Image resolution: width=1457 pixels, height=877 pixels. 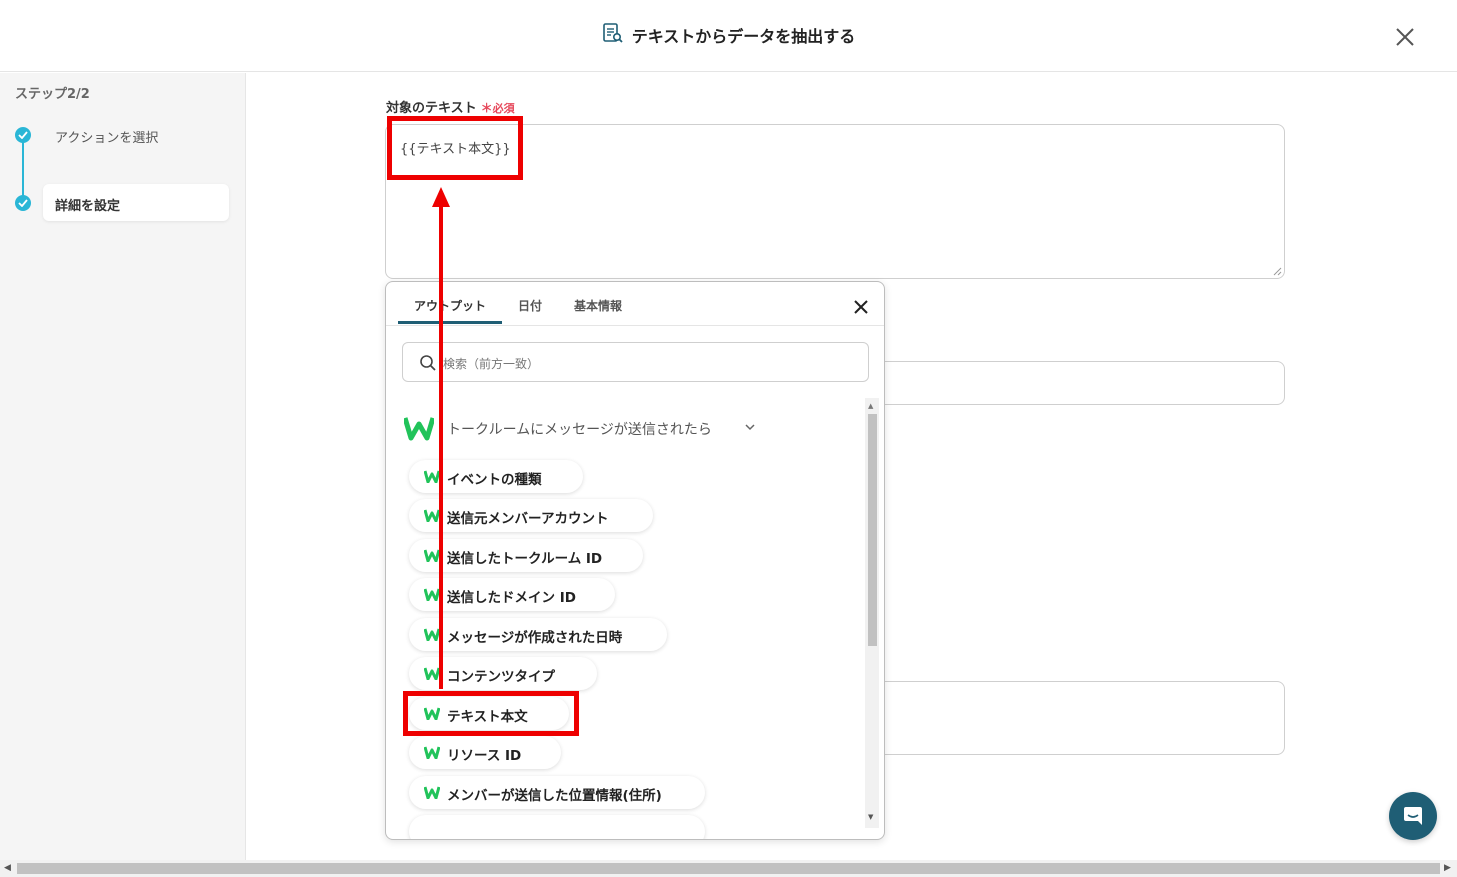 I want to click on trigger-group-title: トークルームにメッセージが送信されたら, so click(x=579, y=430).